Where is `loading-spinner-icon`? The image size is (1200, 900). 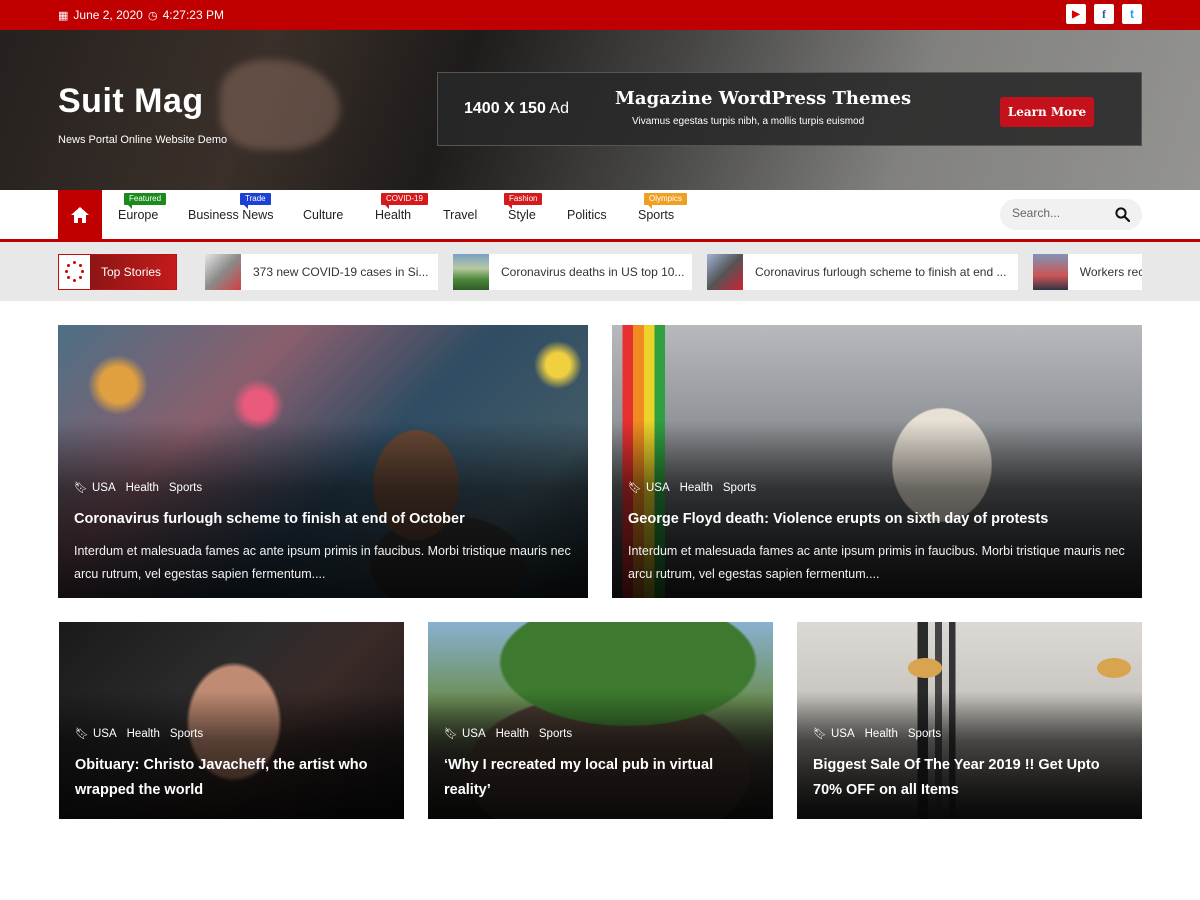 loading-spinner-icon is located at coordinates (74, 272).